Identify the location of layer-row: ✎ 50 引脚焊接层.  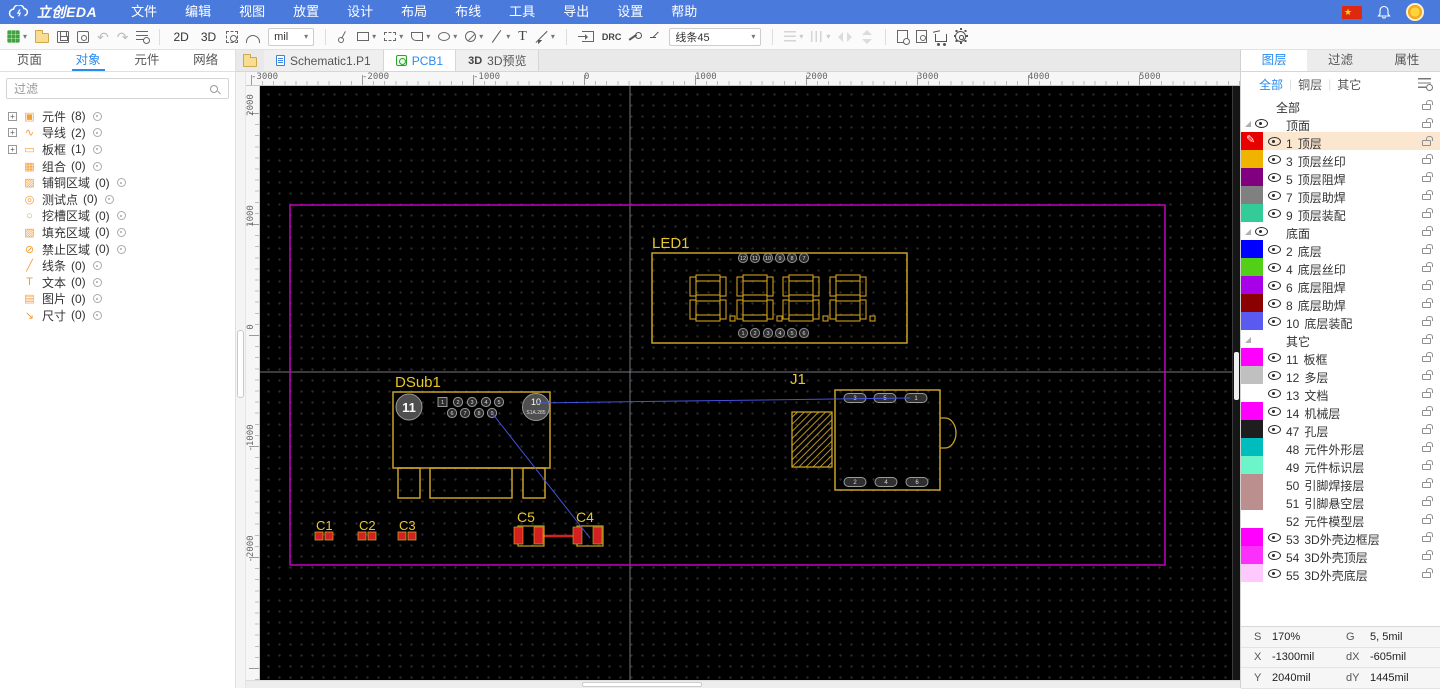
(1340, 483).